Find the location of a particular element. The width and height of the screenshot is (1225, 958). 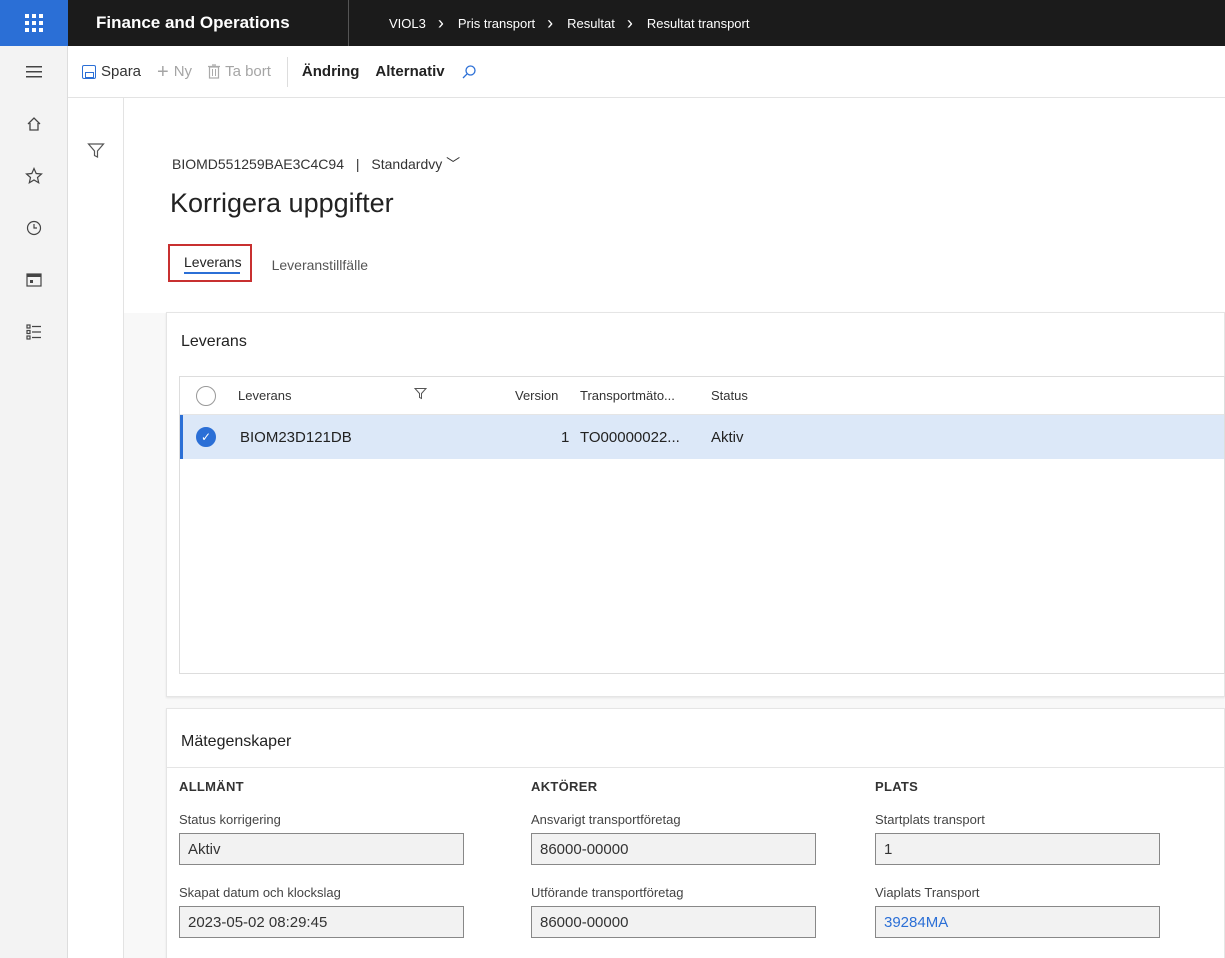

options-tab: Alternativ is located at coordinates (409, 71).